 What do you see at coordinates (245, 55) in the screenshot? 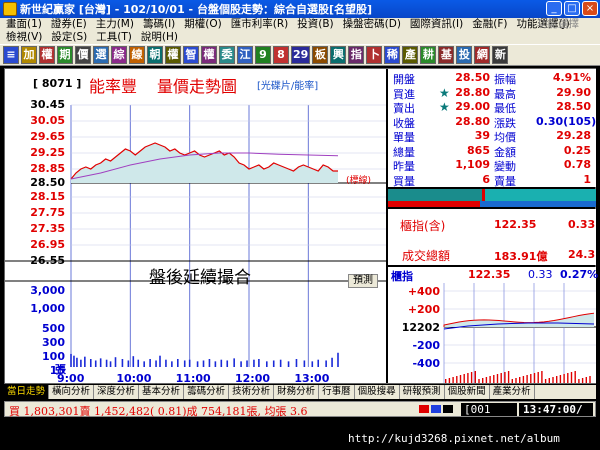
I see `toolbar-button: 江` at bounding box center [245, 55].